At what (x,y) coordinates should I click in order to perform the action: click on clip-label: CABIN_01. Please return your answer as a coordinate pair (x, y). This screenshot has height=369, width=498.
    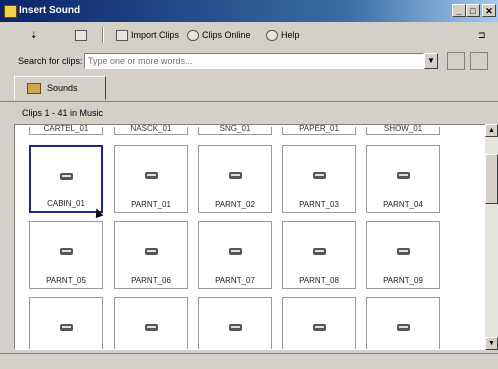
    Looking at the image, I should click on (66, 203).